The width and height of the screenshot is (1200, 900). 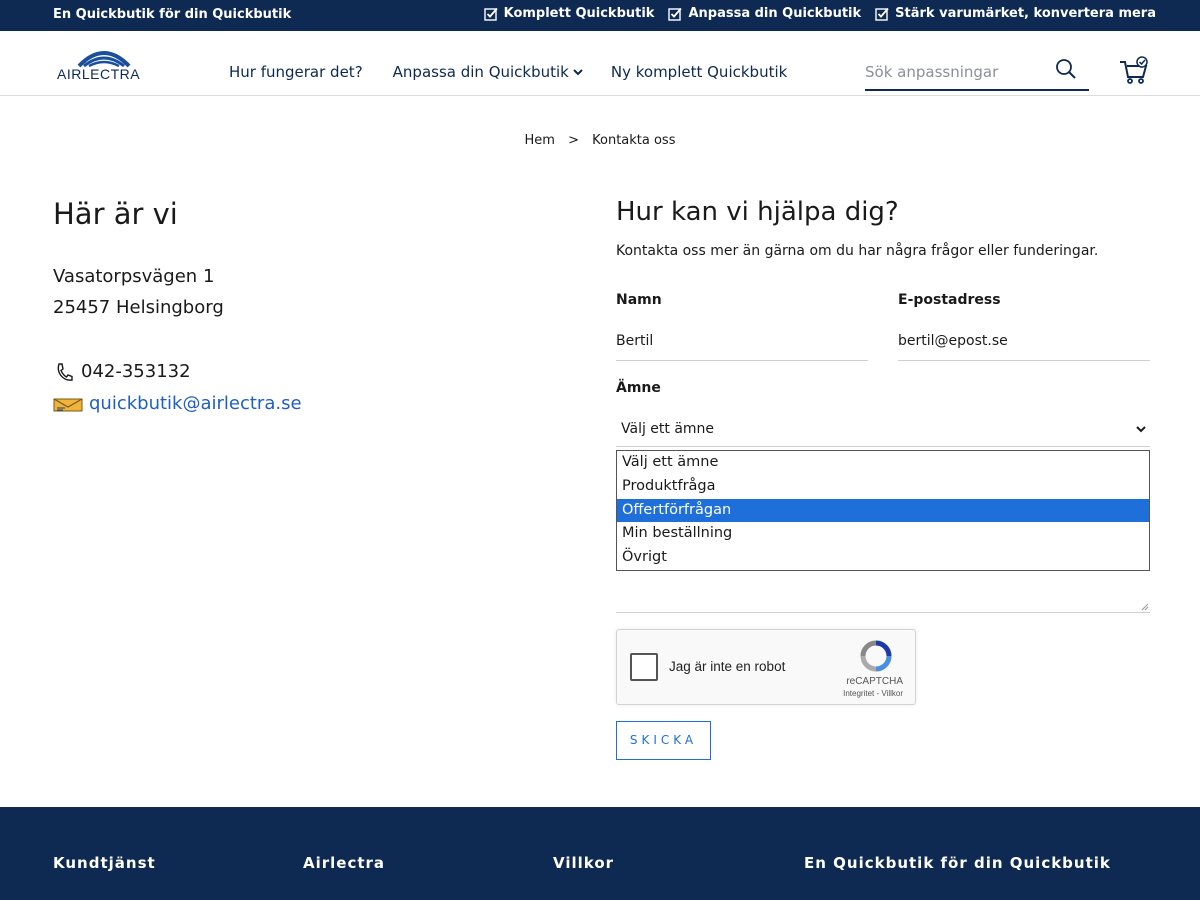 I want to click on footer-col-airlectra: Airlectra, so click(x=344, y=863).